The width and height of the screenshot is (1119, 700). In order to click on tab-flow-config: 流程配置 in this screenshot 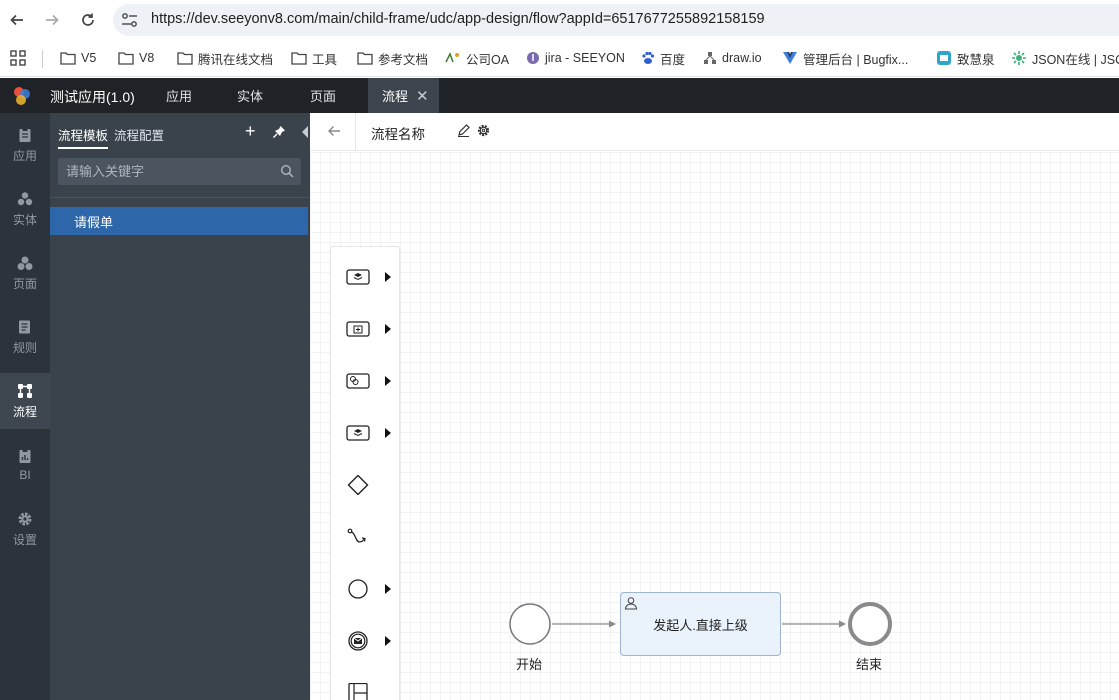, I will do `click(139, 134)`.